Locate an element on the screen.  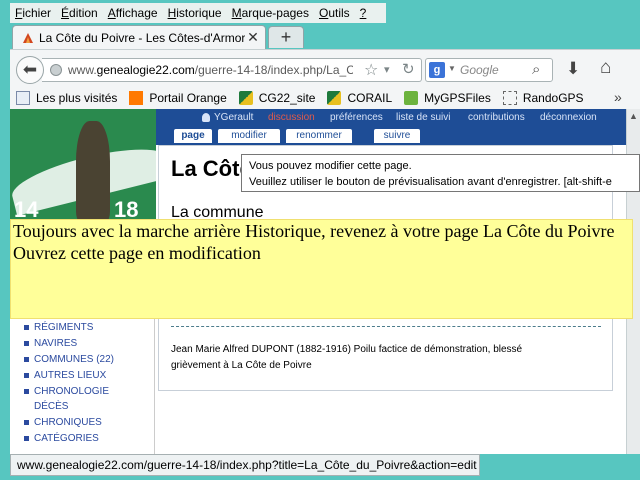
history-dropdown-icon: ▾ is located at coordinates (387, 69).